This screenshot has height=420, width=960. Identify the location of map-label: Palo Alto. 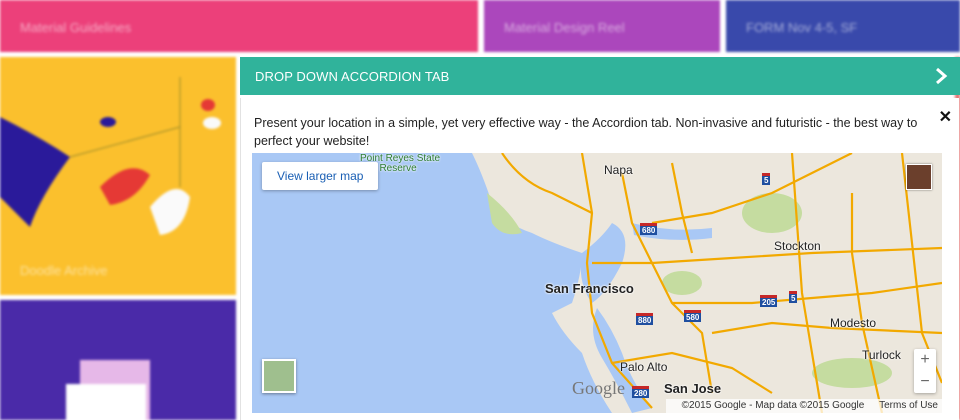
(644, 367).